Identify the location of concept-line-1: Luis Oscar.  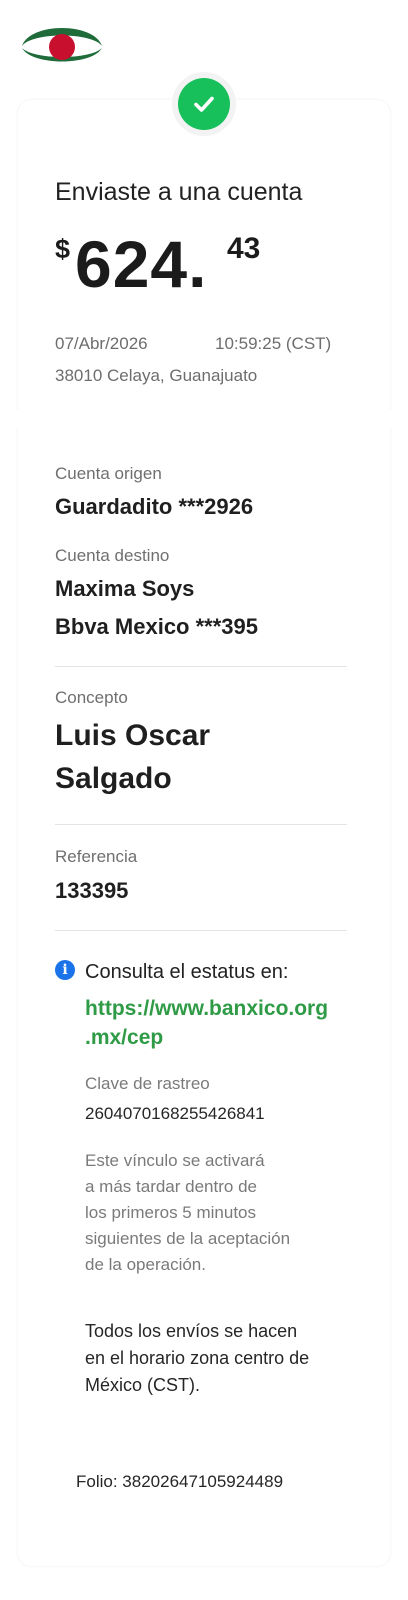
(133, 735).